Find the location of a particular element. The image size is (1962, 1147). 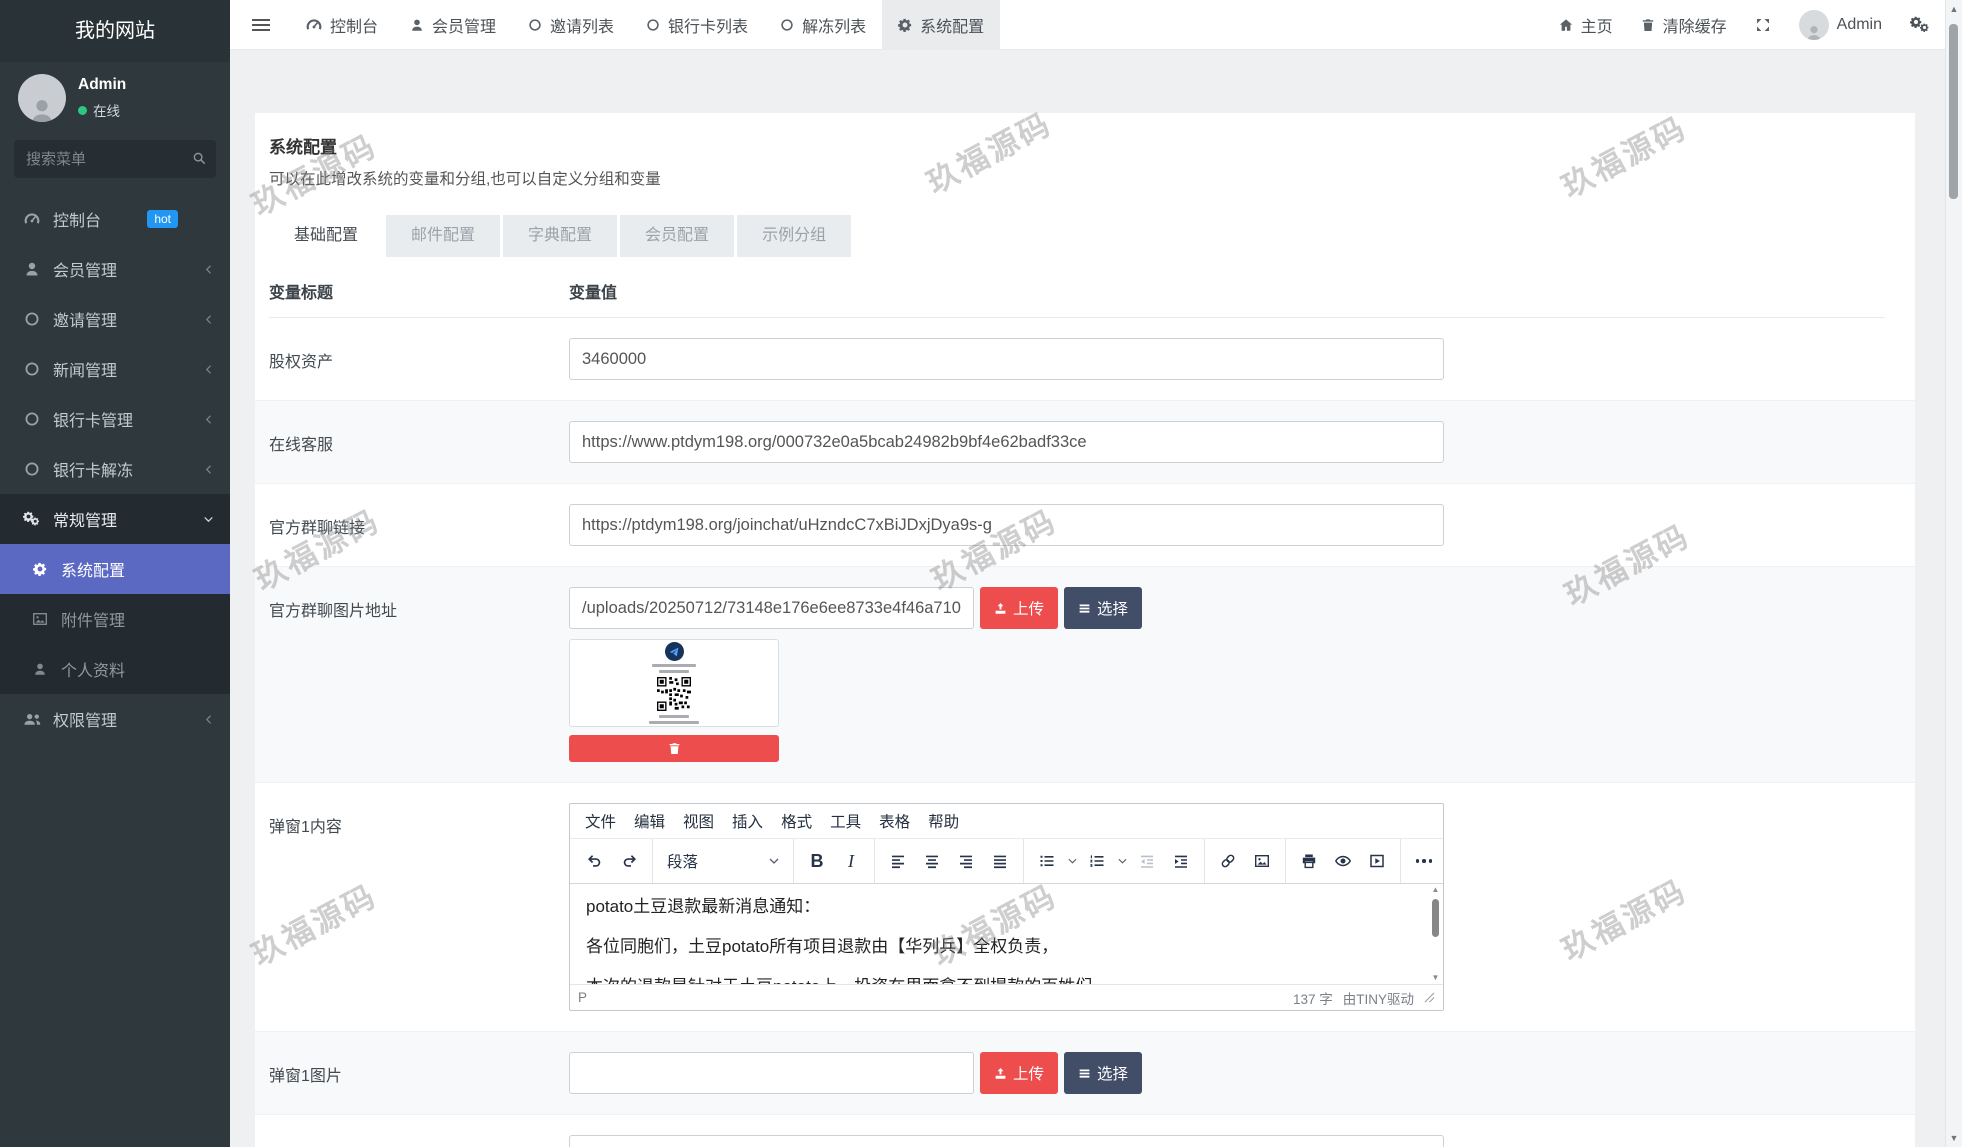

group-chat-image-input is located at coordinates (771, 608).